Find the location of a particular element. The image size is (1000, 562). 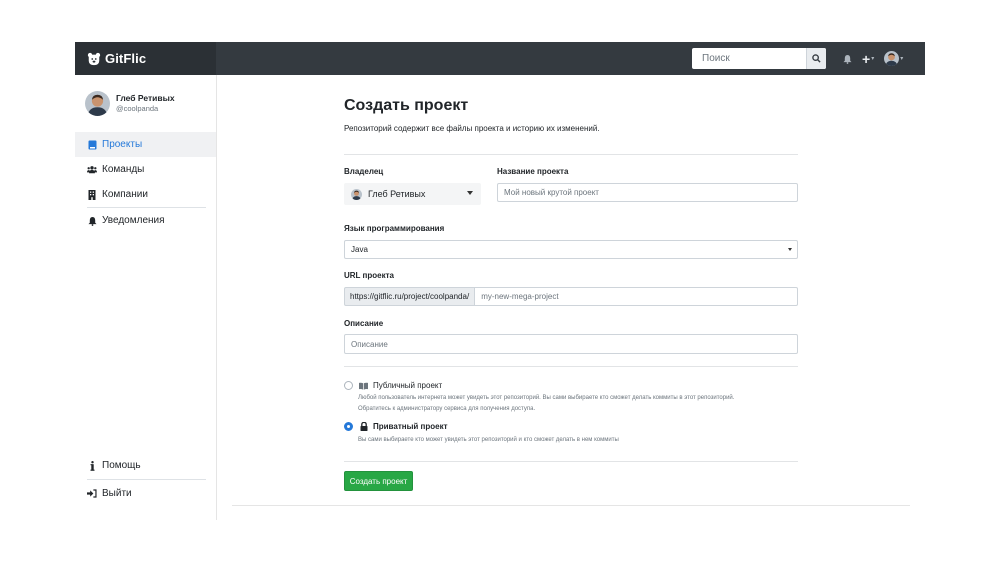

user-handle: @coolpanda is located at coordinates (137, 108).